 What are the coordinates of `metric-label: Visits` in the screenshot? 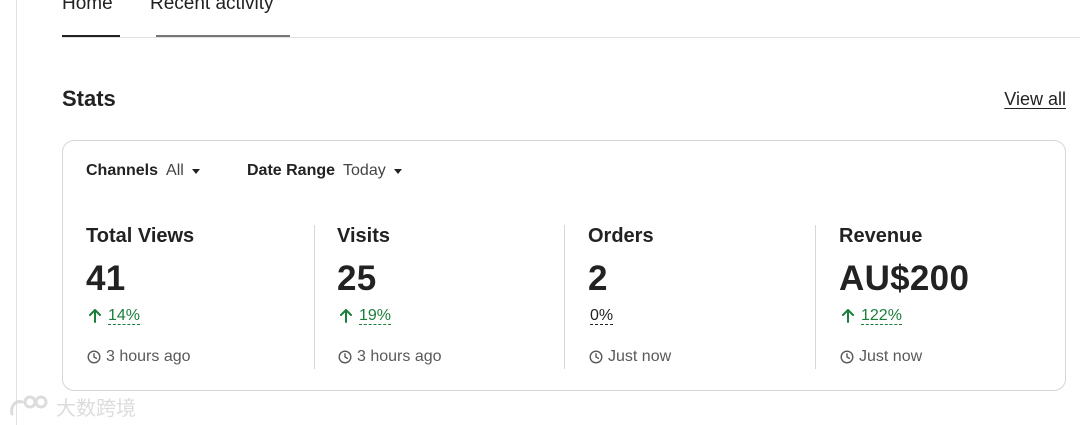 It's located at (363, 236).